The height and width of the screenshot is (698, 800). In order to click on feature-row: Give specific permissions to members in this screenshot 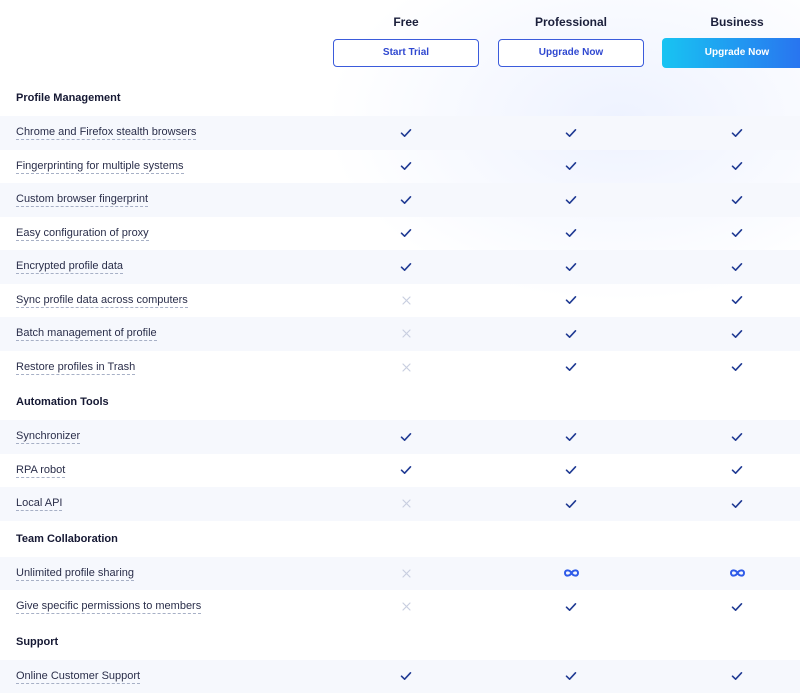, I will do `click(400, 607)`.